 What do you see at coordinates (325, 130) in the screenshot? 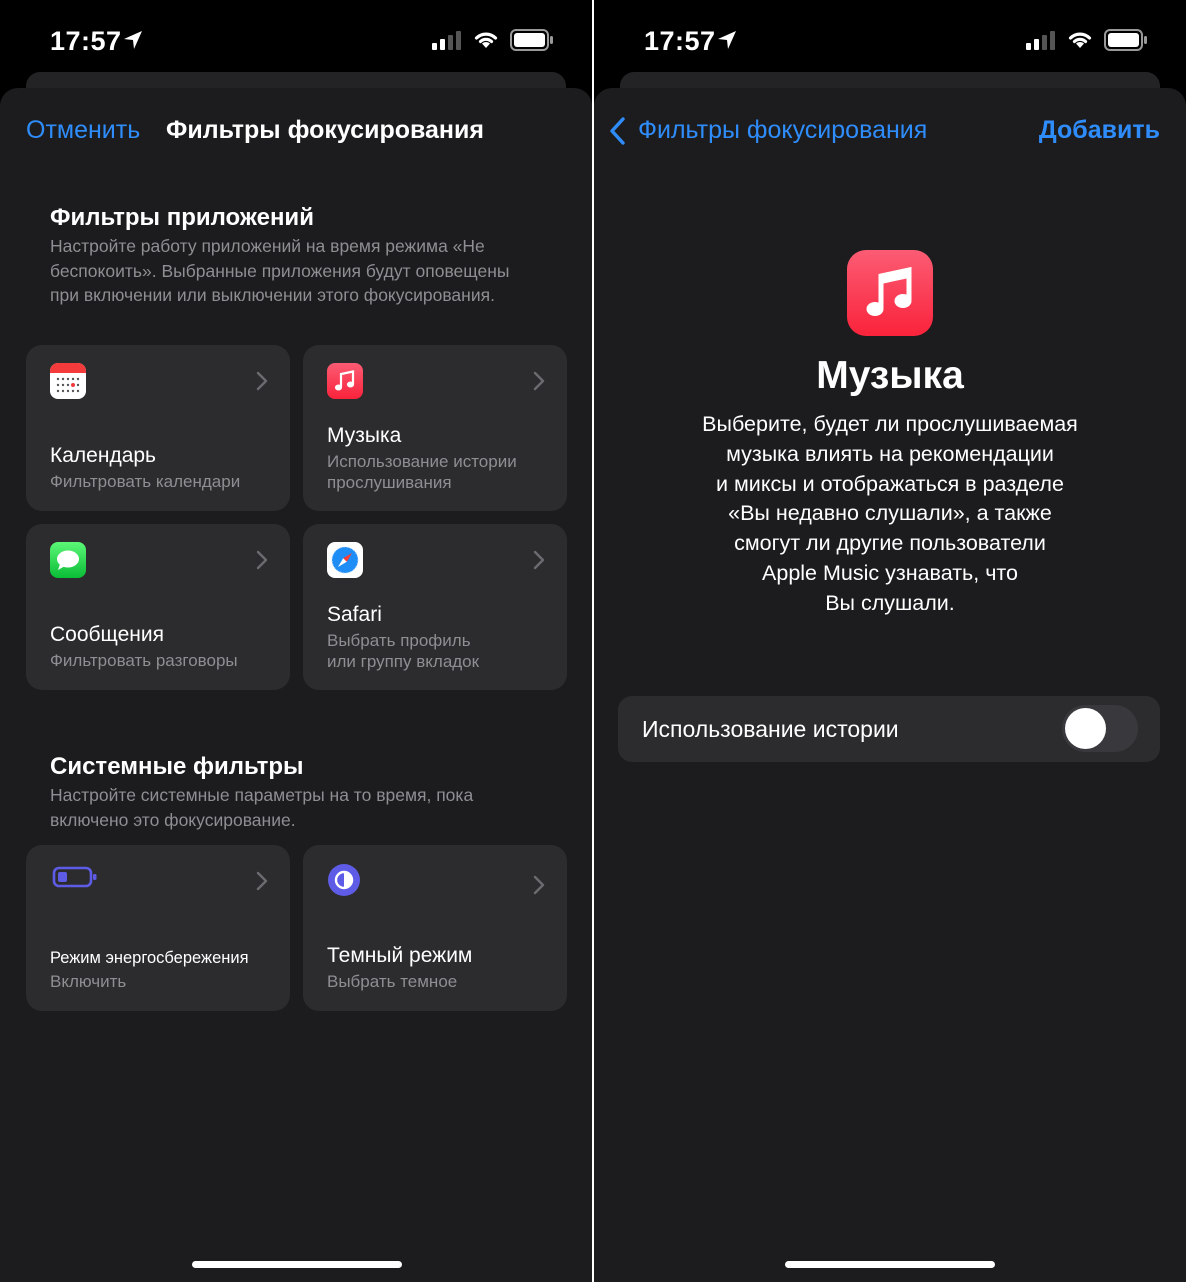
I see `page-title: Фильтры фокусирования` at bounding box center [325, 130].